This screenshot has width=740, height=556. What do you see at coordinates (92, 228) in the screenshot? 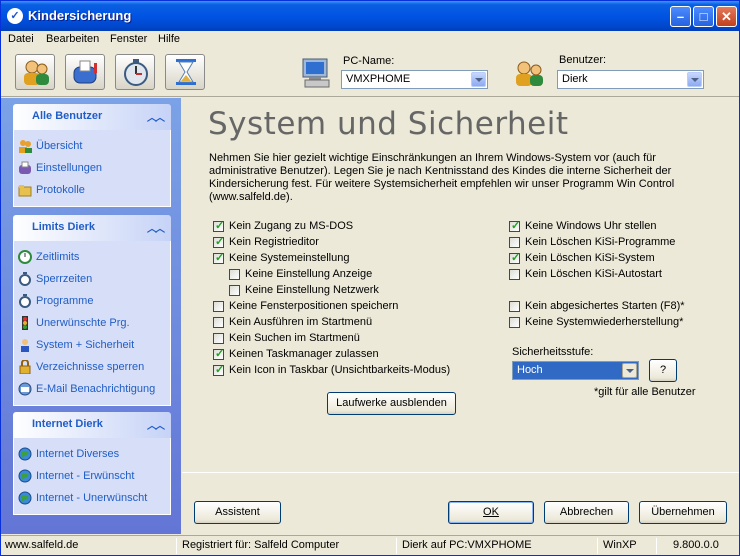
I see `group-header: Limits Dierk ︿︿` at bounding box center [92, 228].